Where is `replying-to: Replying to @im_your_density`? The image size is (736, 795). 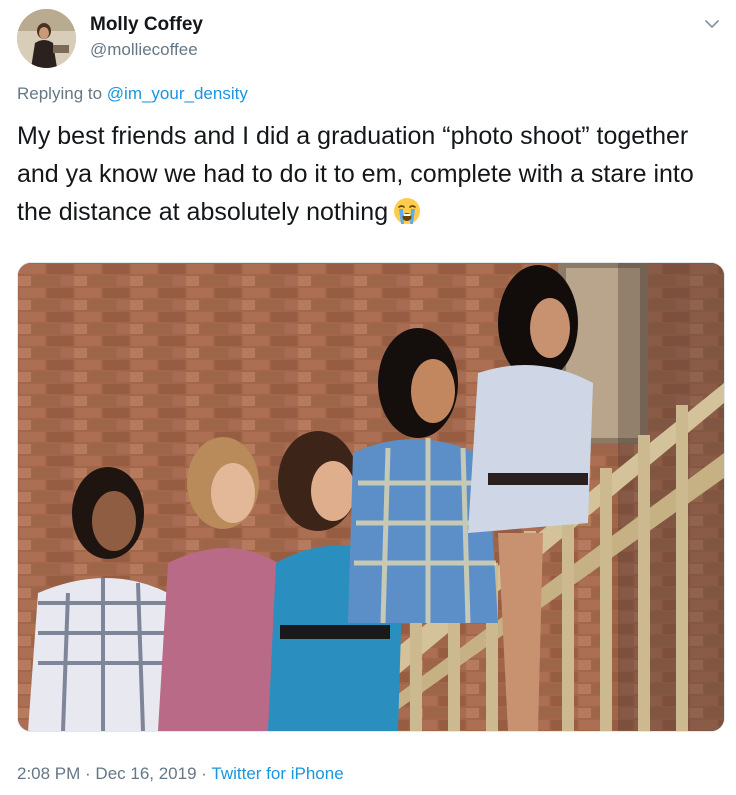 replying-to: Replying to @im_your_density is located at coordinates (132, 94).